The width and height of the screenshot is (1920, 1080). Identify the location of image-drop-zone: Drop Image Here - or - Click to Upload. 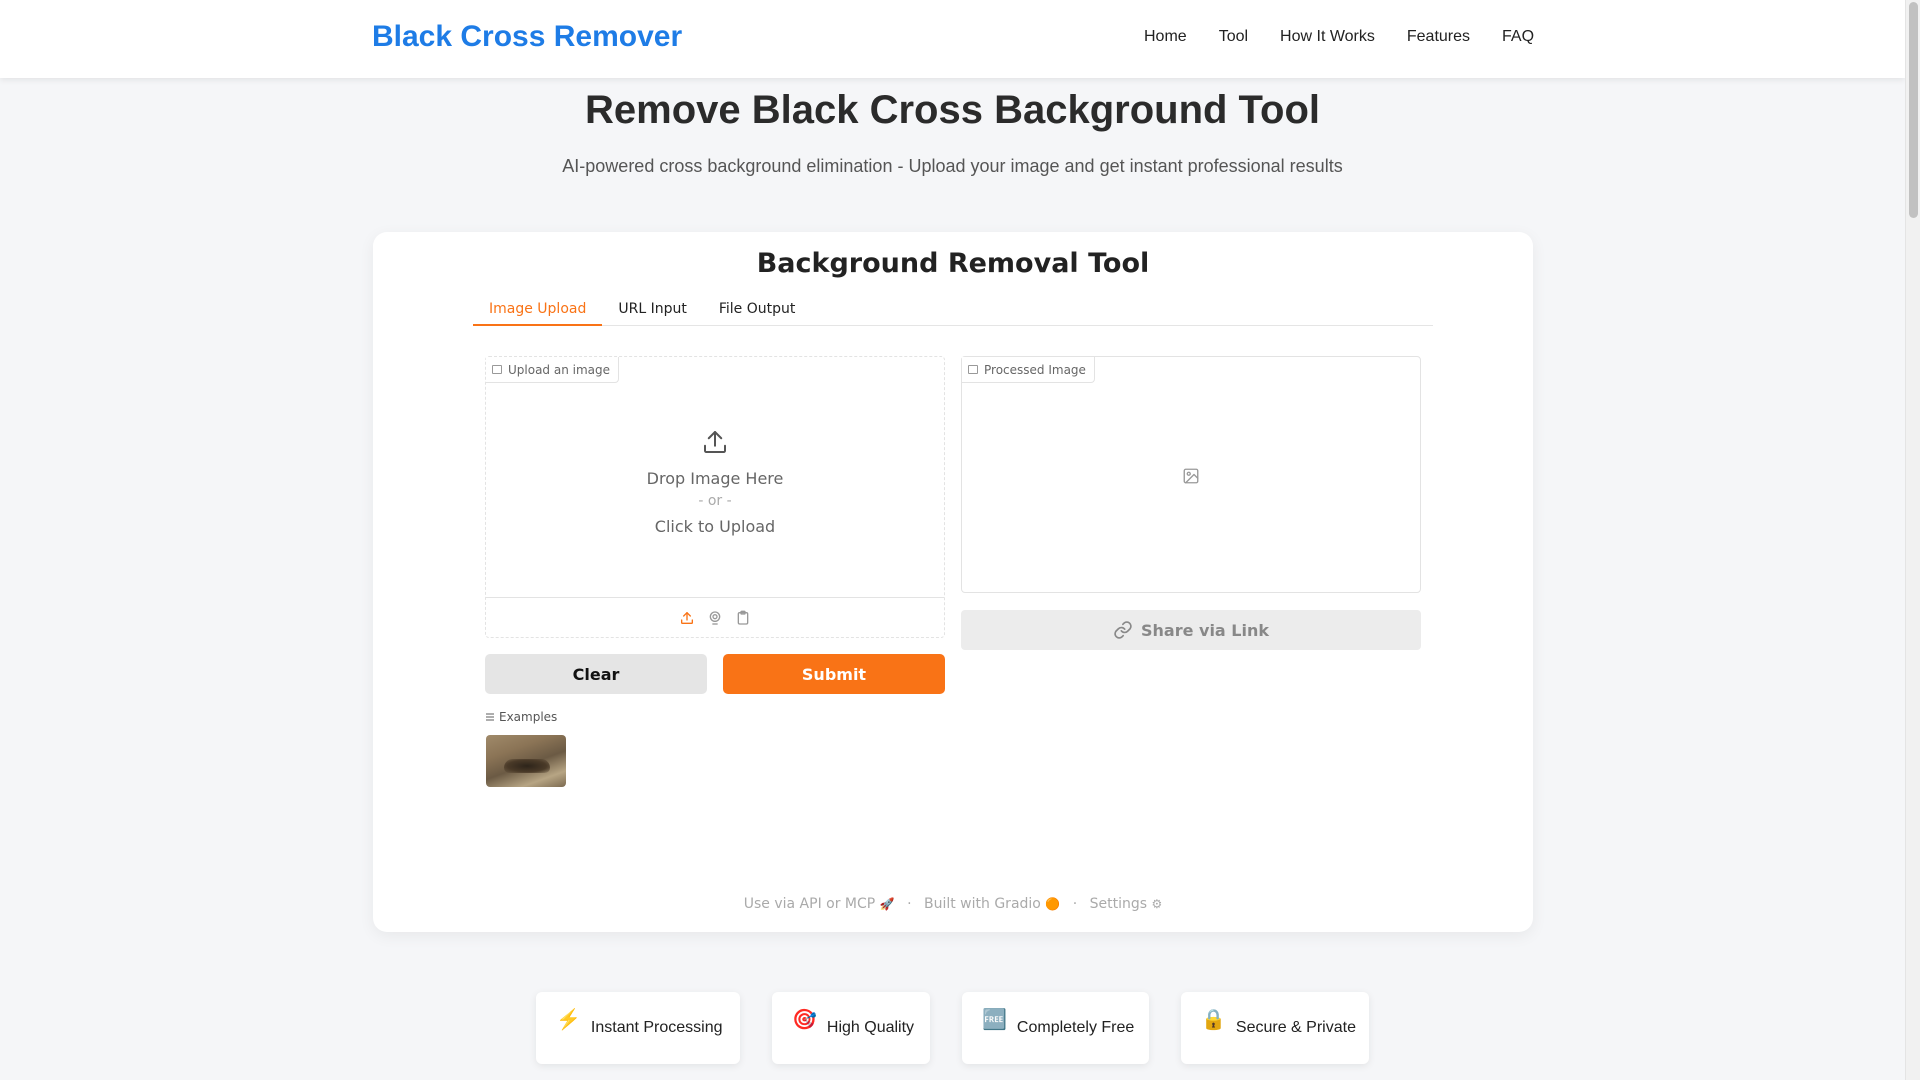
(715, 477).